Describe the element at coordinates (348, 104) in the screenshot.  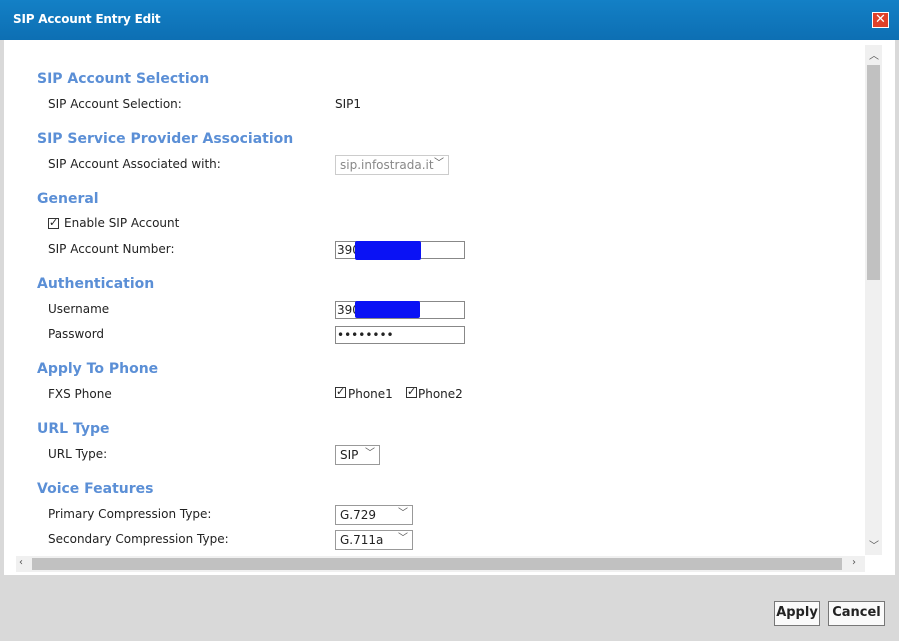
I see `account-selection-value: SIP1` at that location.